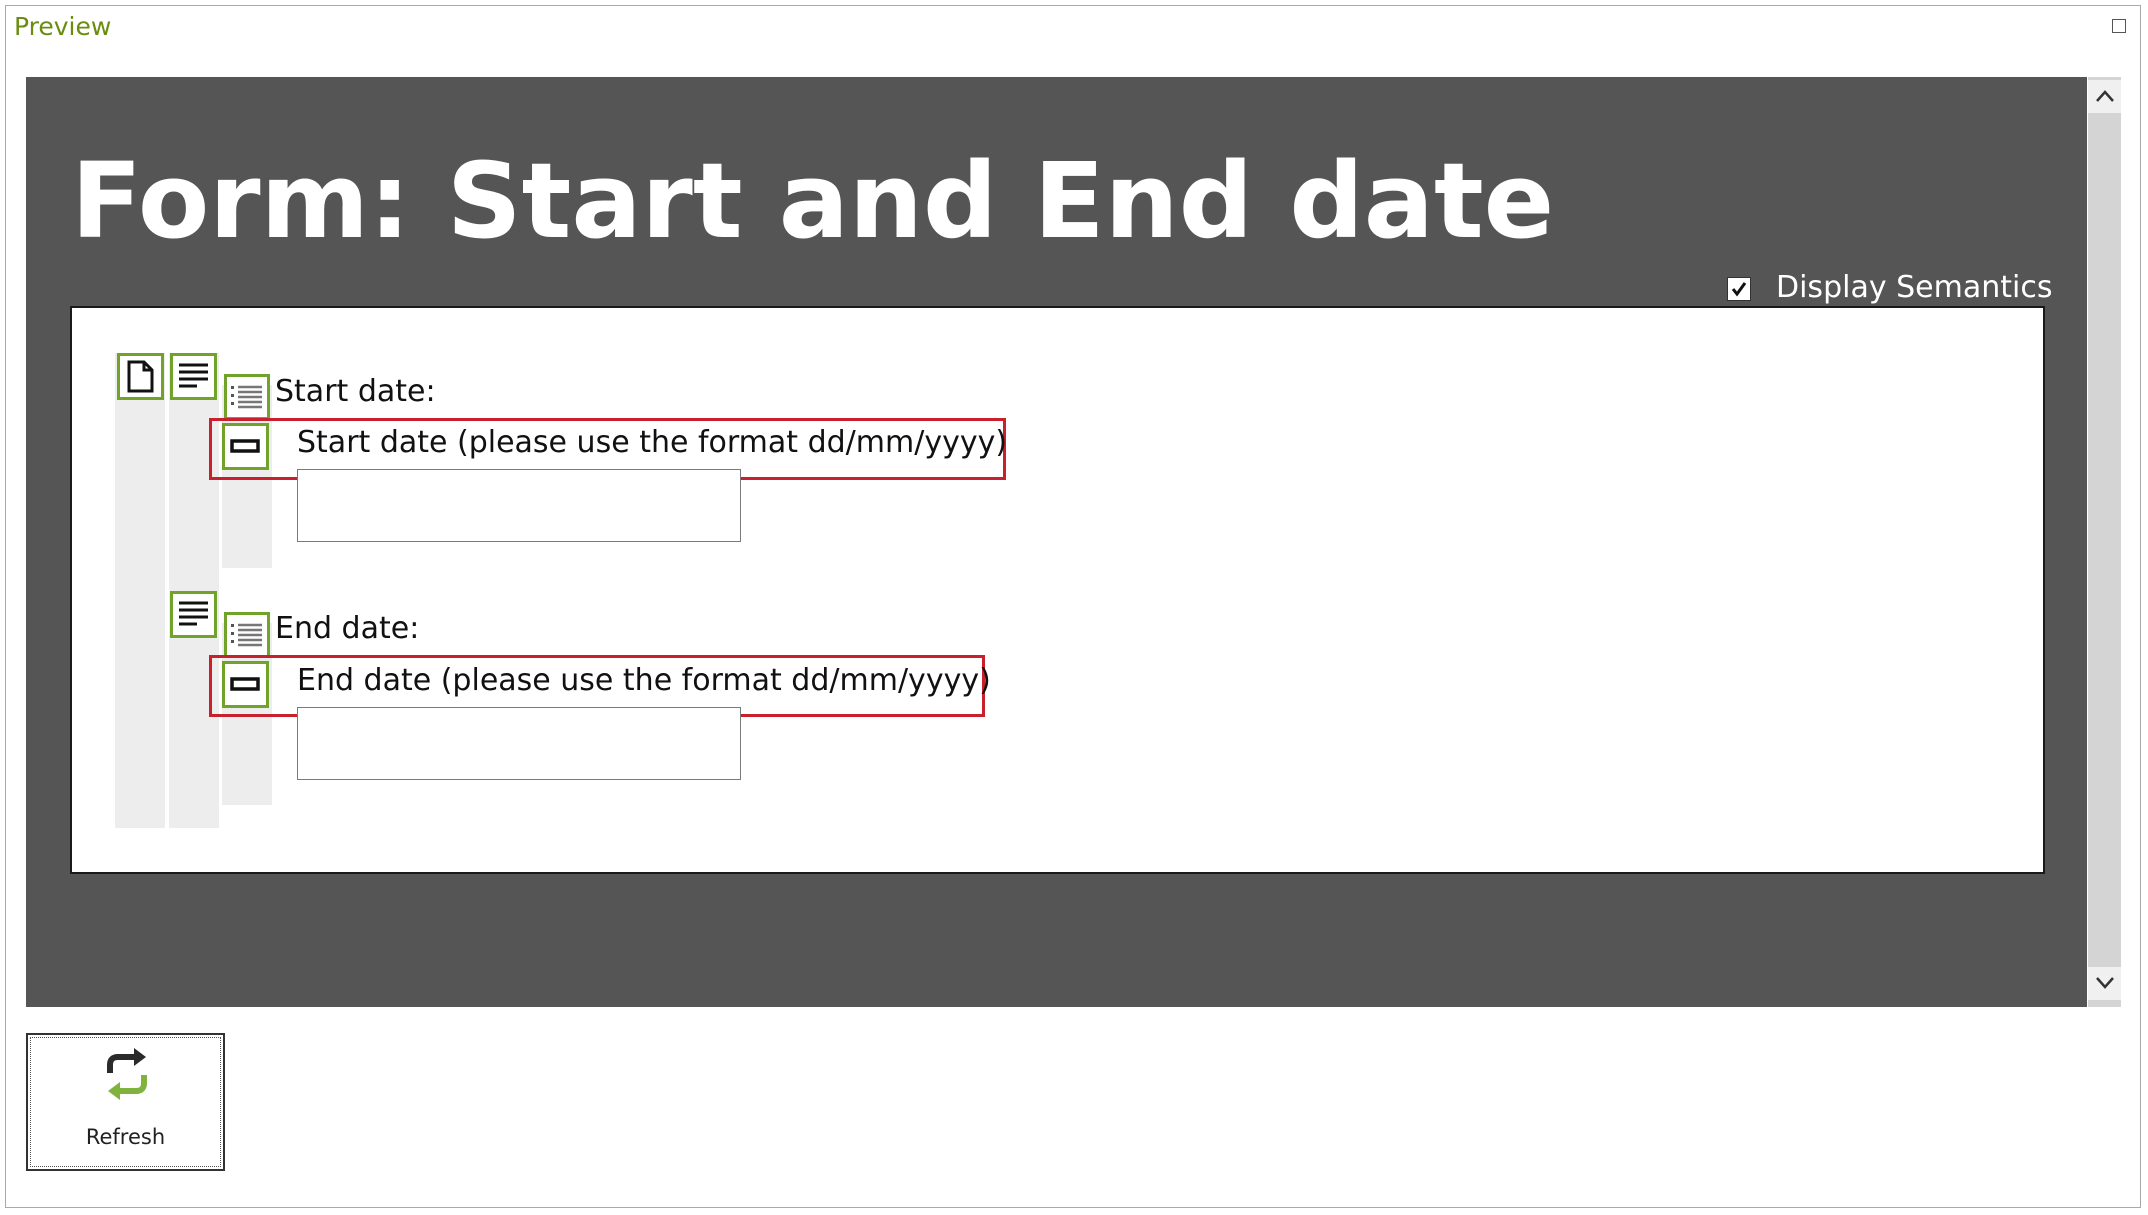 This screenshot has height=1215, width=2148. What do you see at coordinates (813, 201) in the screenshot?
I see `form-title: Form: Start and End date` at bounding box center [813, 201].